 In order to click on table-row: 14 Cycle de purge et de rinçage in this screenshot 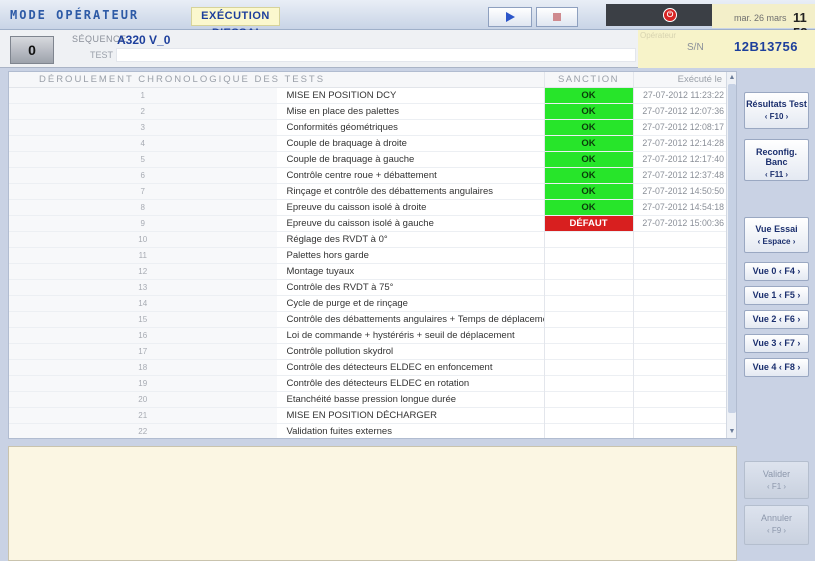, I will do `click(368, 303)`.